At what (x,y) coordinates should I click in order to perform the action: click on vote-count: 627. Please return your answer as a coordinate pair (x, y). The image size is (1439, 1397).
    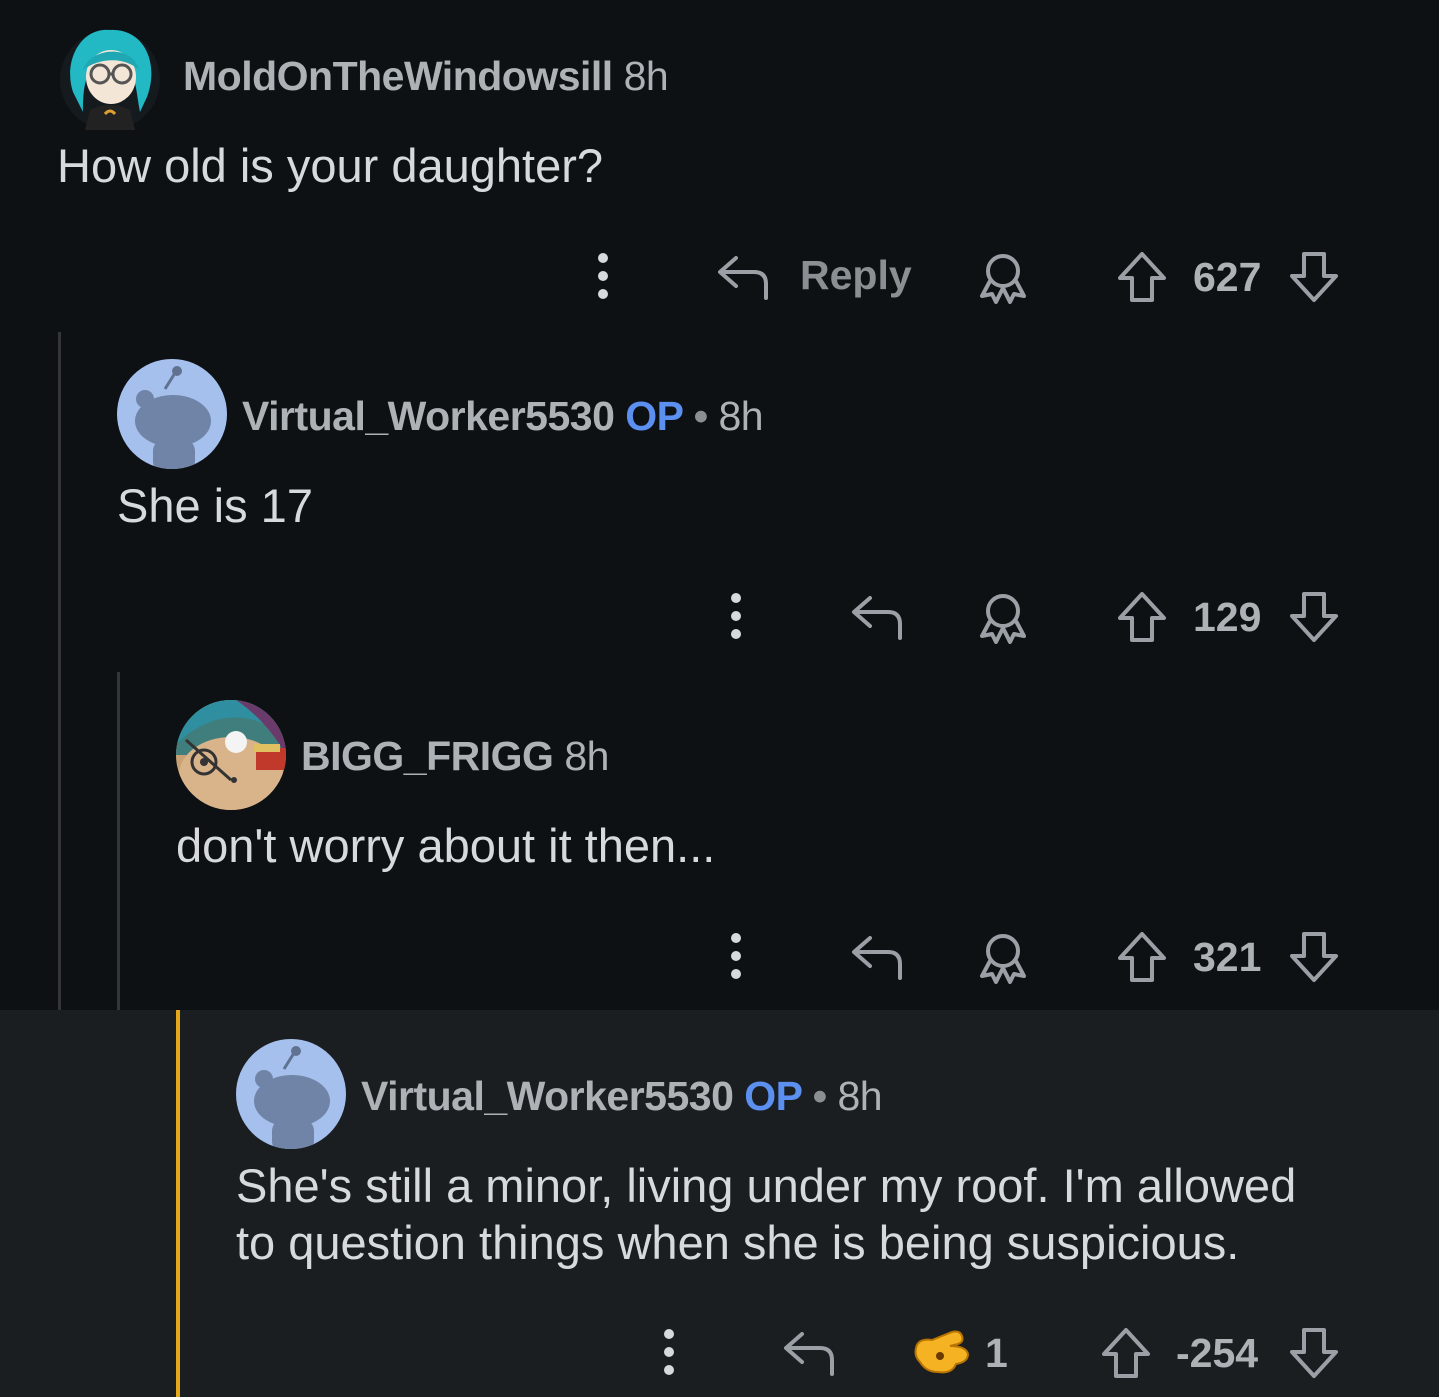
    Looking at the image, I should click on (1227, 277).